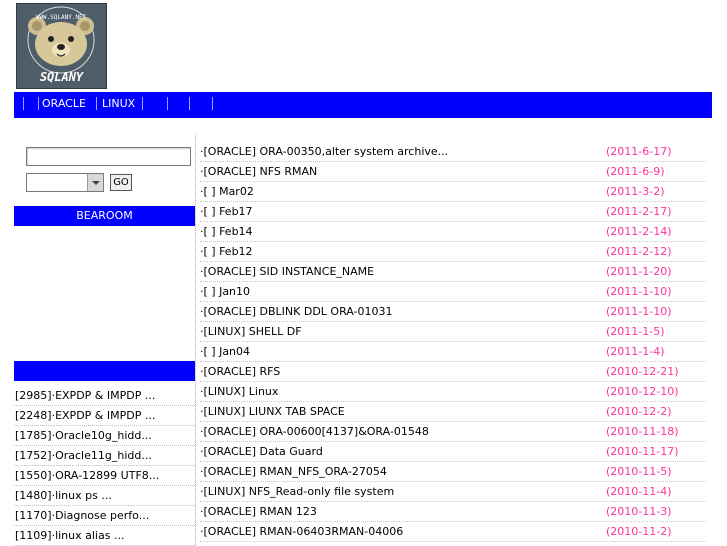 This screenshot has width=727, height=546. Describe the element at coordinates (453, 452) in the screenshot. I see `article-row: ·[ORACLE] Data Guard (2010-11-17)` at that location.